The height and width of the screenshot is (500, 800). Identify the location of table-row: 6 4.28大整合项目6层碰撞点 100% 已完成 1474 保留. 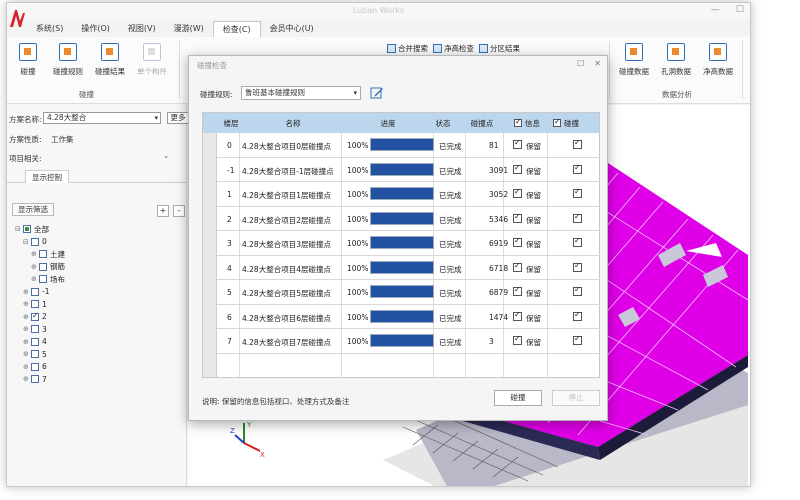
(408, 317).